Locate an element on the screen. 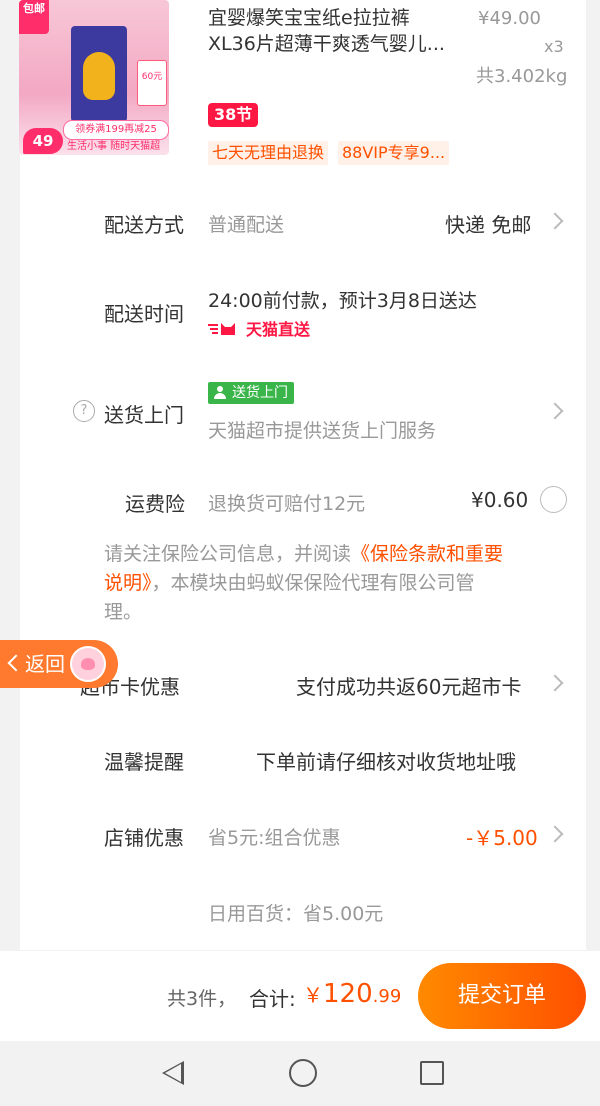 This screenshot has height=1106, width=600. product-image: 包邮 60元 领券满199再减25 49 生活小事 随时天猫超市! is located at coordinates (94, 77).